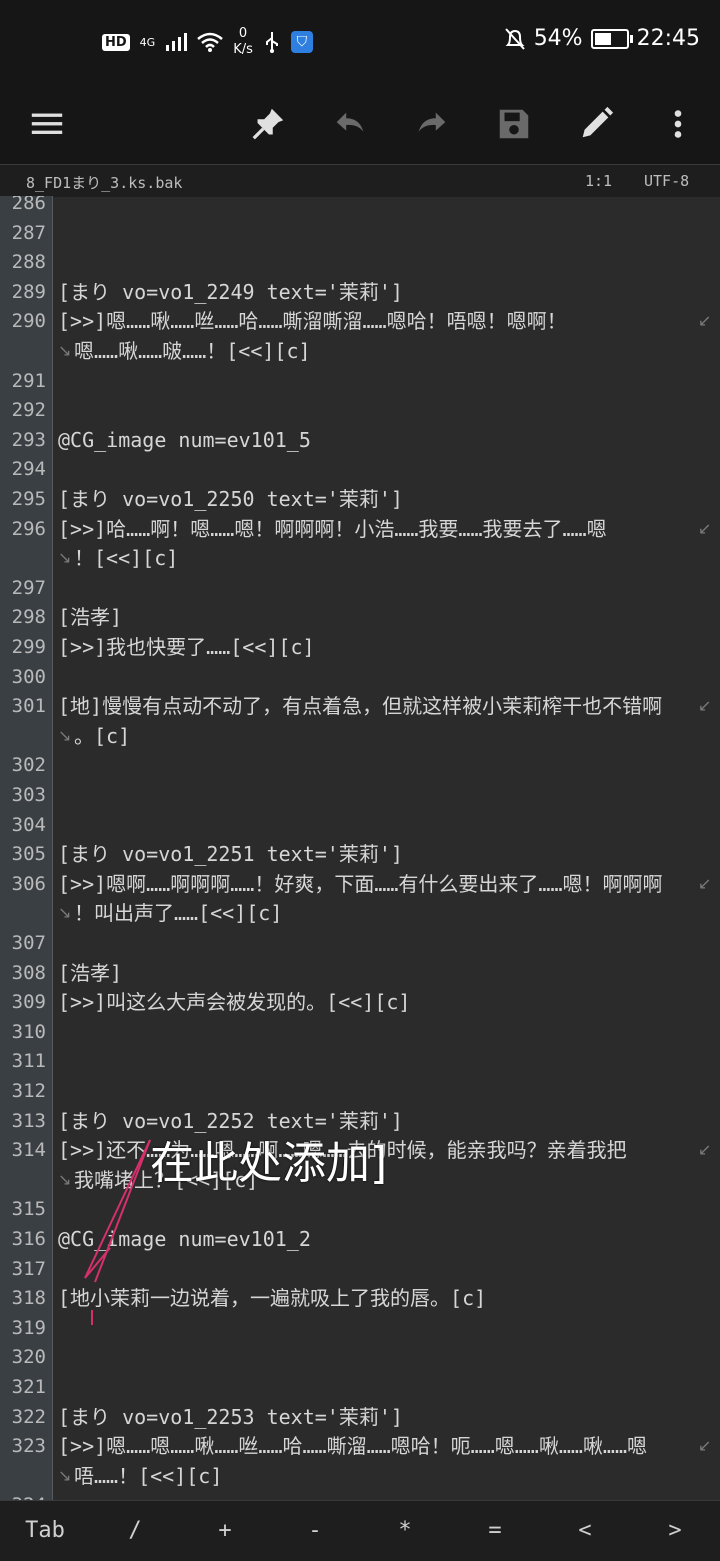 This screenshot has height=1561, width=720. What do you see at coordinates (315, 1531) in the screenshot?
I see `key-button: -` at bounding box center [315, 1531].